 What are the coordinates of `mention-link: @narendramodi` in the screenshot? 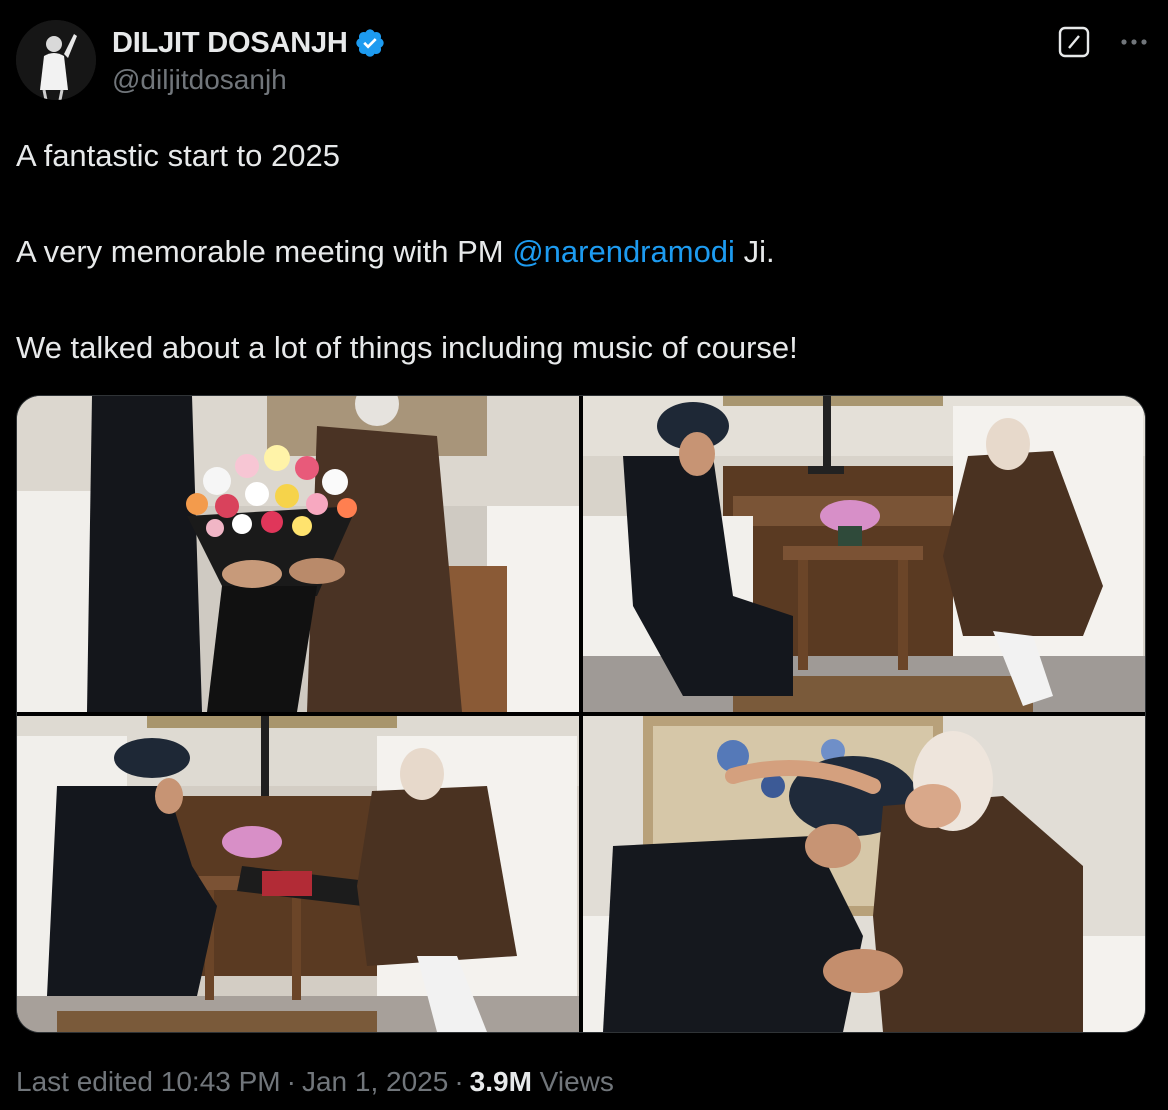 It's located at (623, 251).